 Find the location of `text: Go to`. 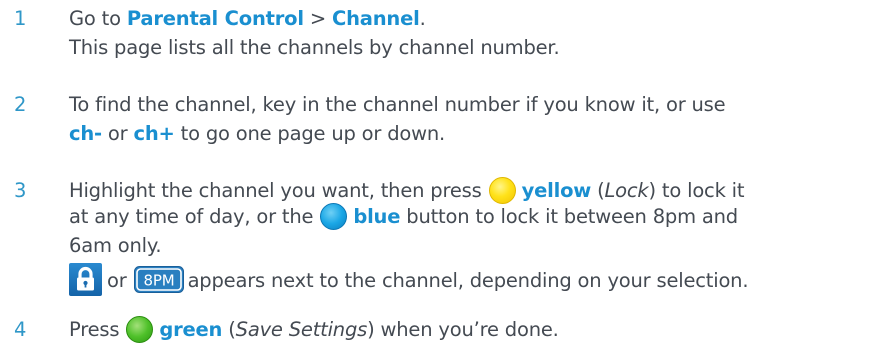

text: Go to is located at coordinates (98, 18).